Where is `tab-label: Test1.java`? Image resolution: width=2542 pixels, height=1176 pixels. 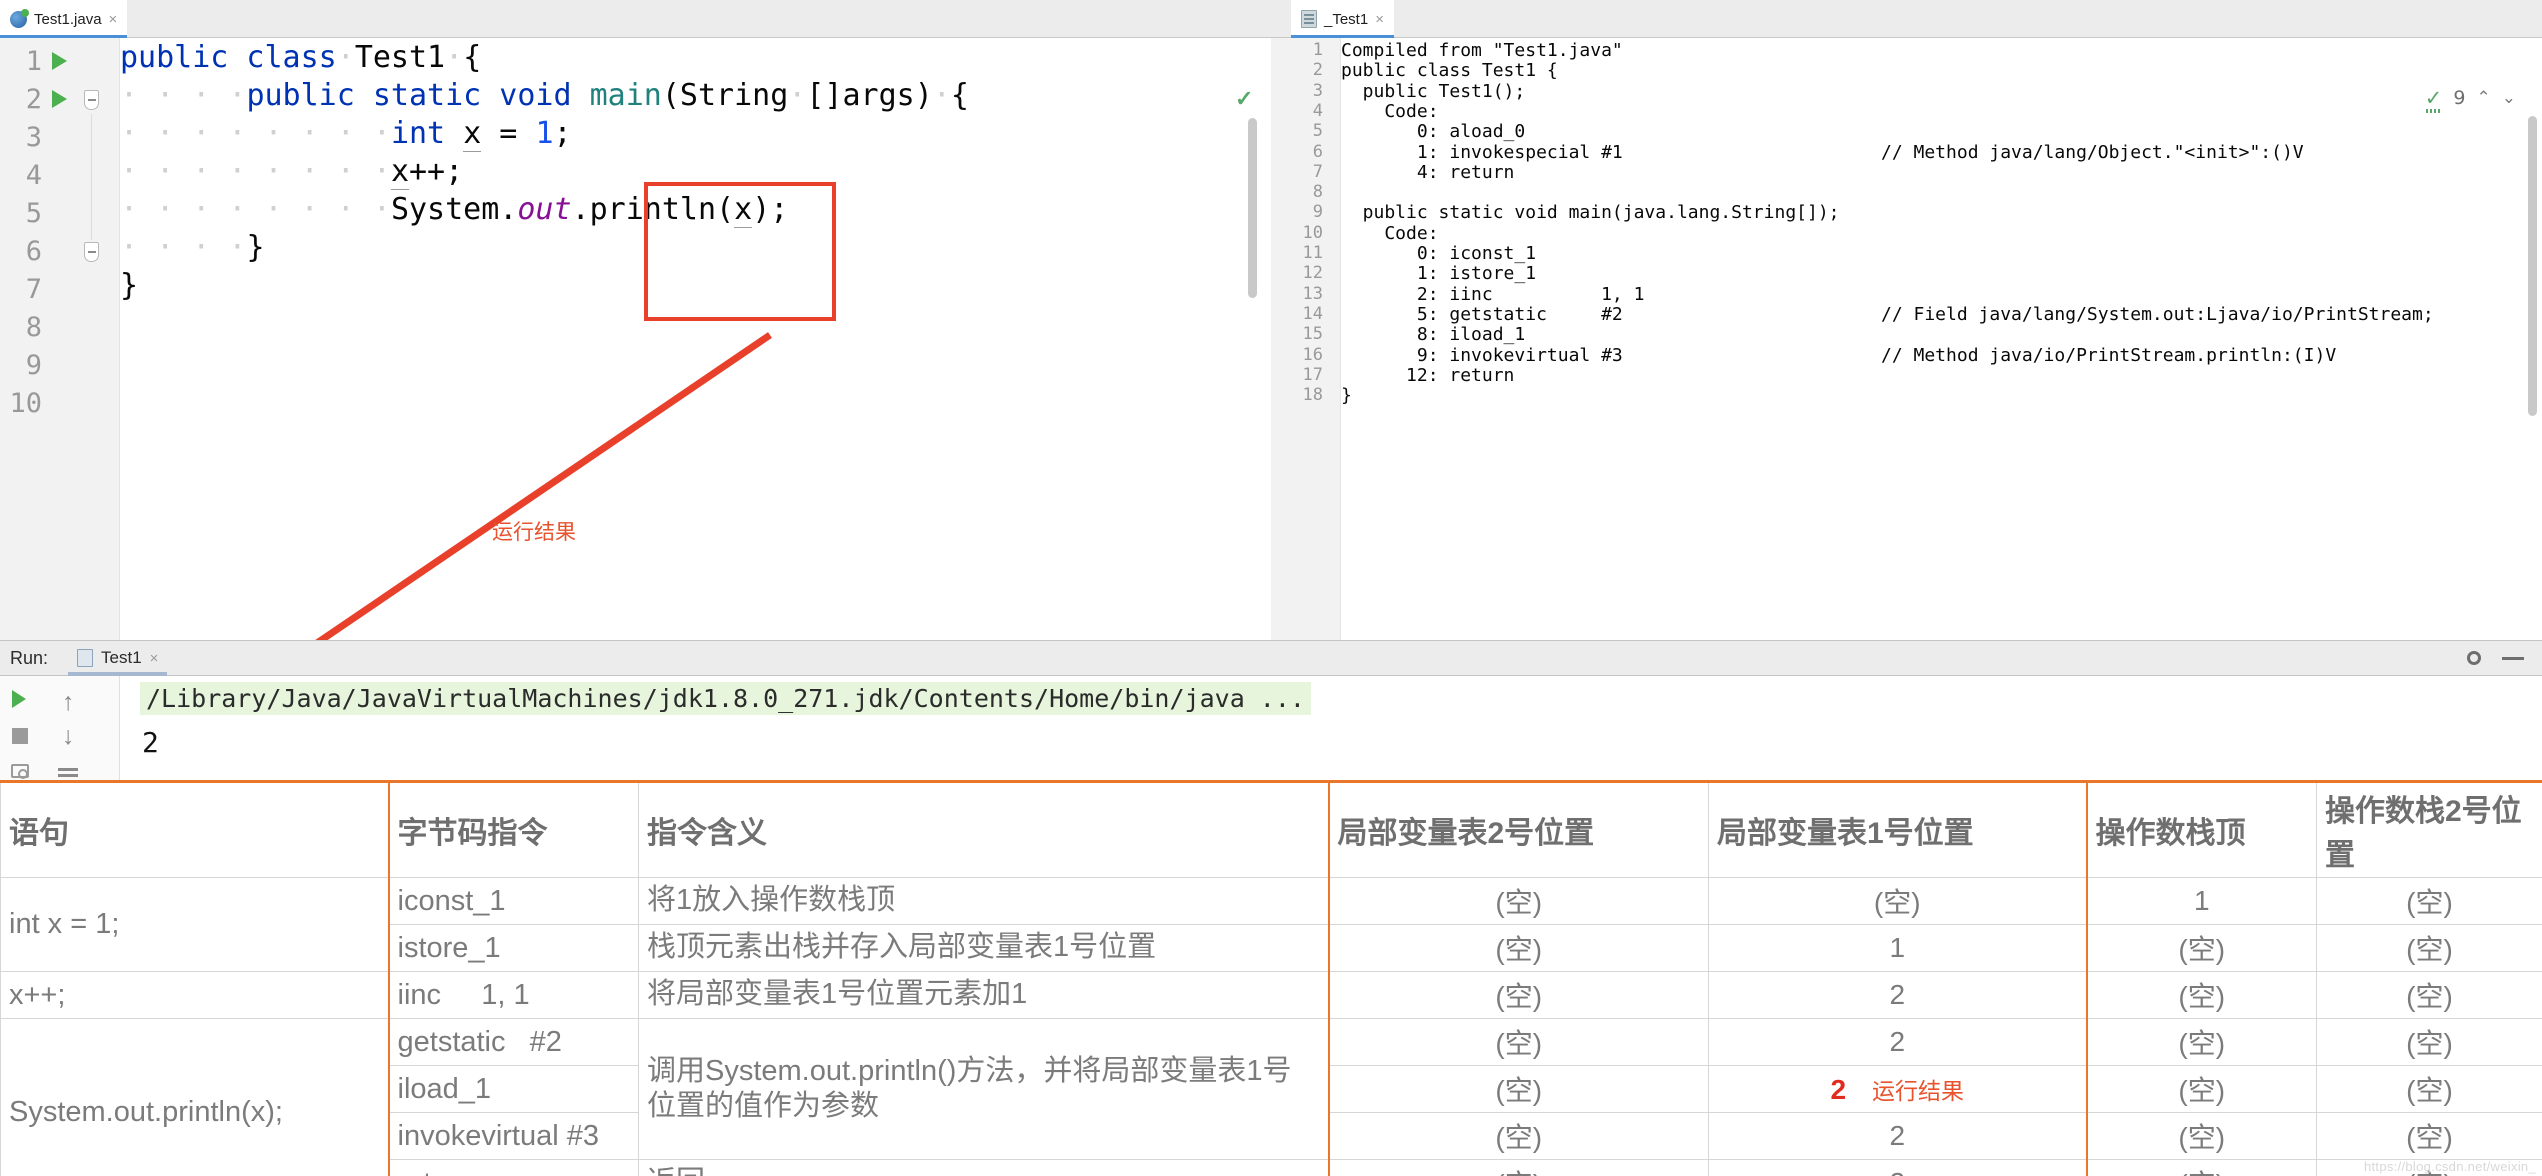
tab-label: Test1.java is located at coordinates (68, 19).